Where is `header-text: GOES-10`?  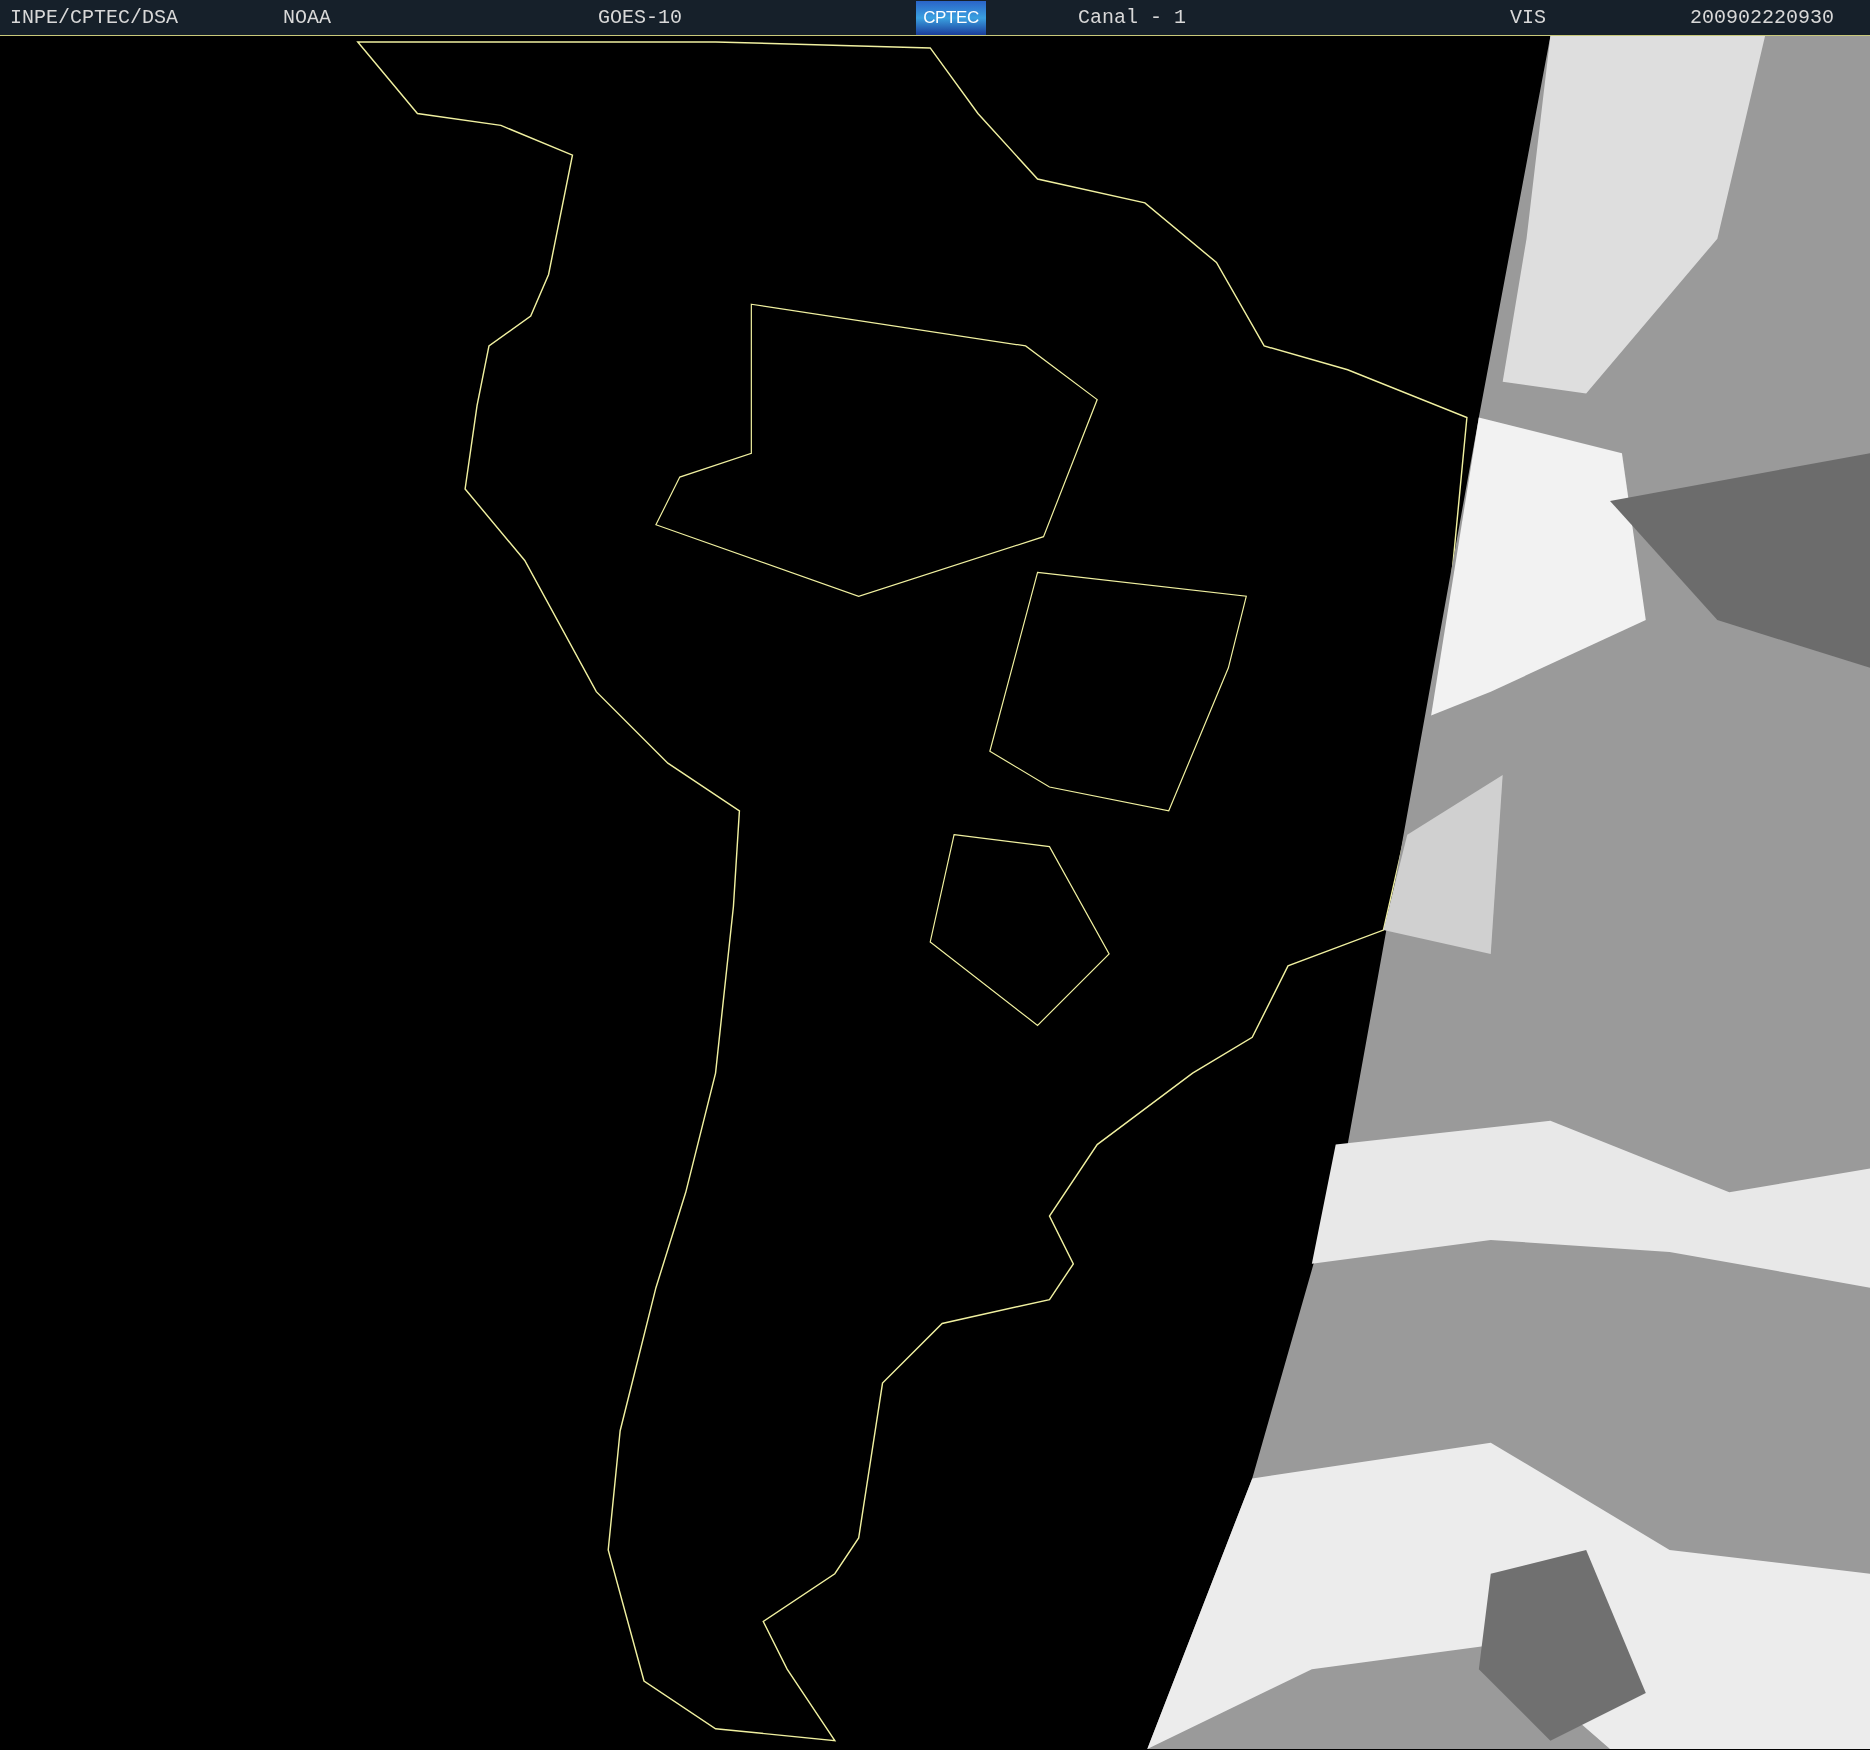 header-text: GOES-10 is located at coordinates (640, 17).